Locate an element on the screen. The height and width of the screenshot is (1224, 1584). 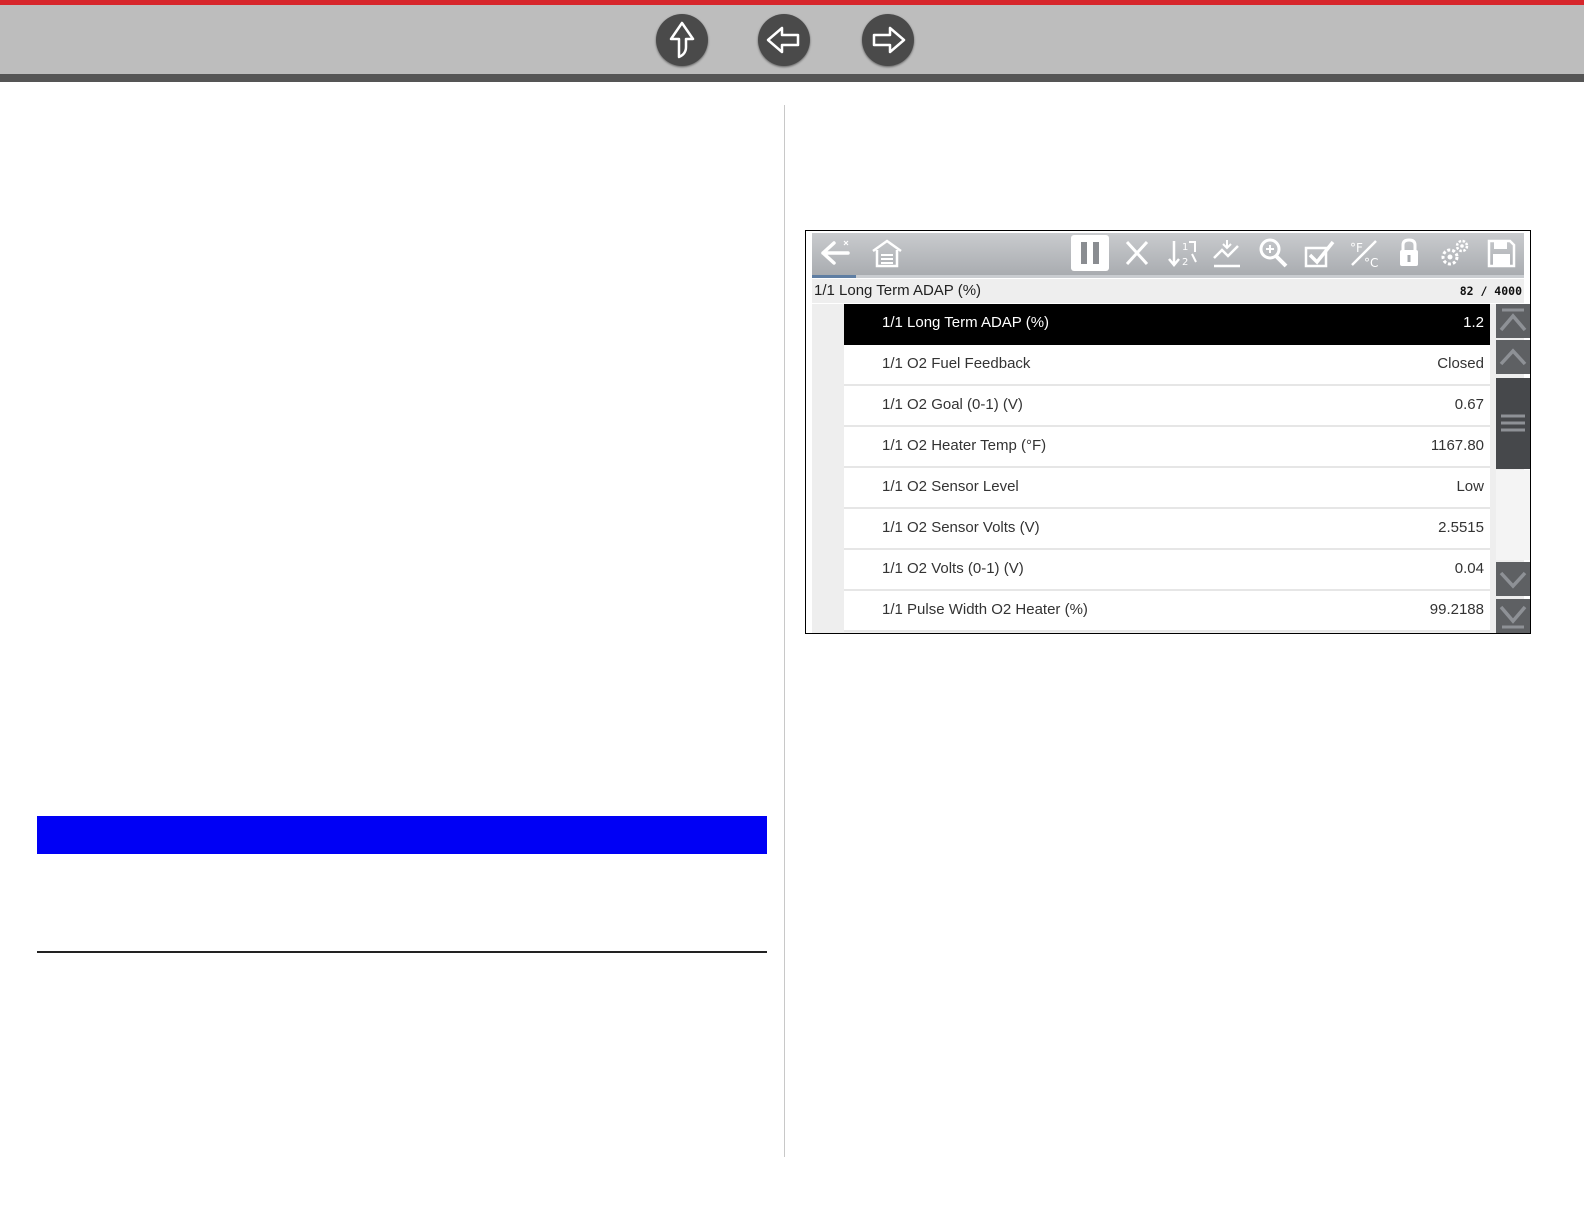
parameter-value: Closed is located at coordinates (1460, 363).